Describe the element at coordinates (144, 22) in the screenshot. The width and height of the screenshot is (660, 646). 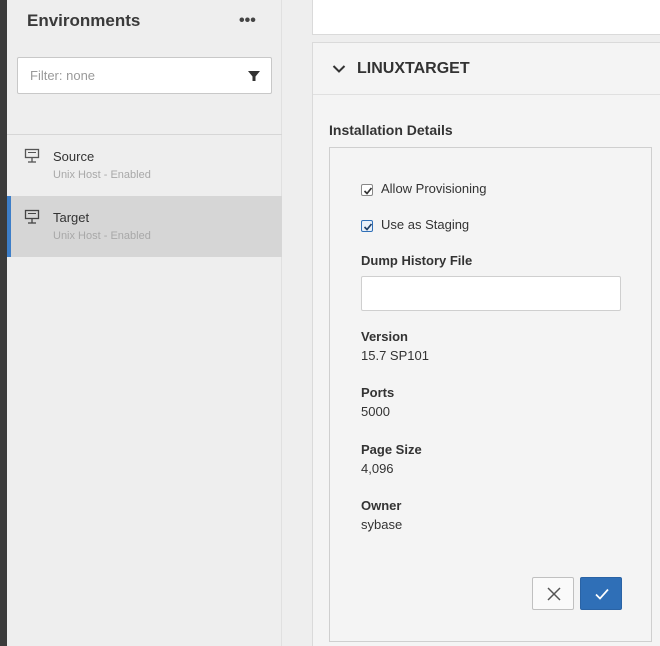
I see `sidebar-header: Environments •••` at that location.